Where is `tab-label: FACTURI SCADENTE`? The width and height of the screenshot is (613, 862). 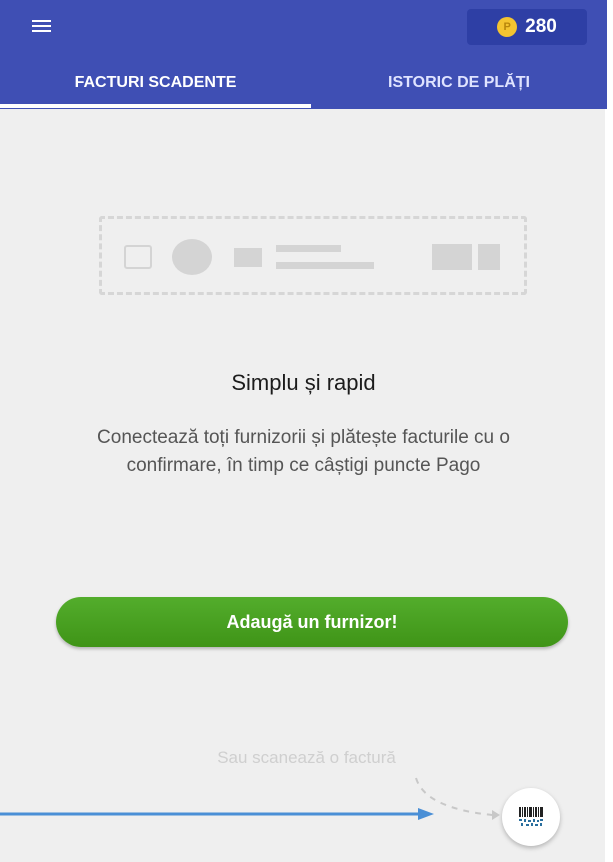
tab-label: FACTURI SCADENTE is located at coordinates (155, 82).